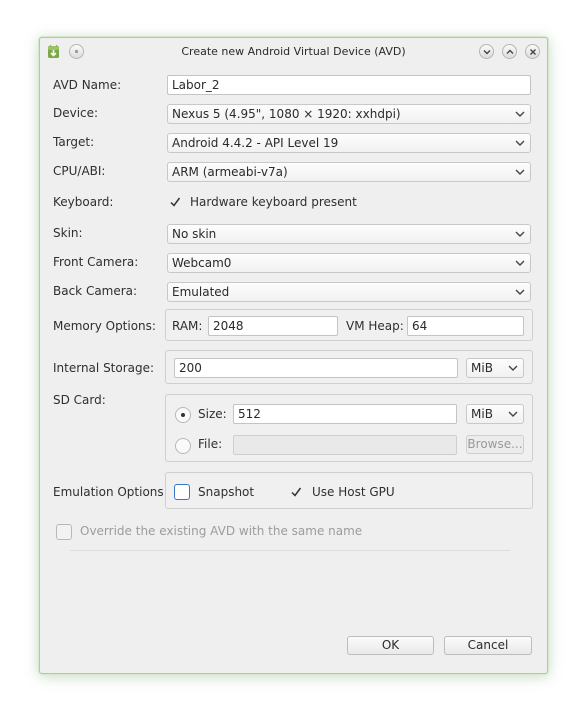  I want to click on sd-size-input: 512, so click(345, 414).